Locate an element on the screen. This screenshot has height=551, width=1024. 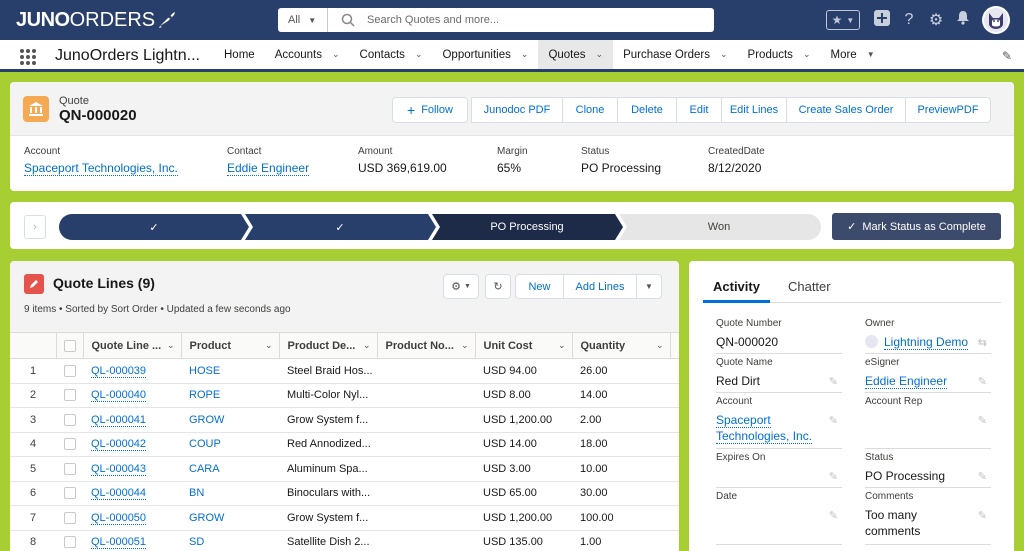
list-settings-button: ⚙ ▼ is located at coordinates (461, 286).